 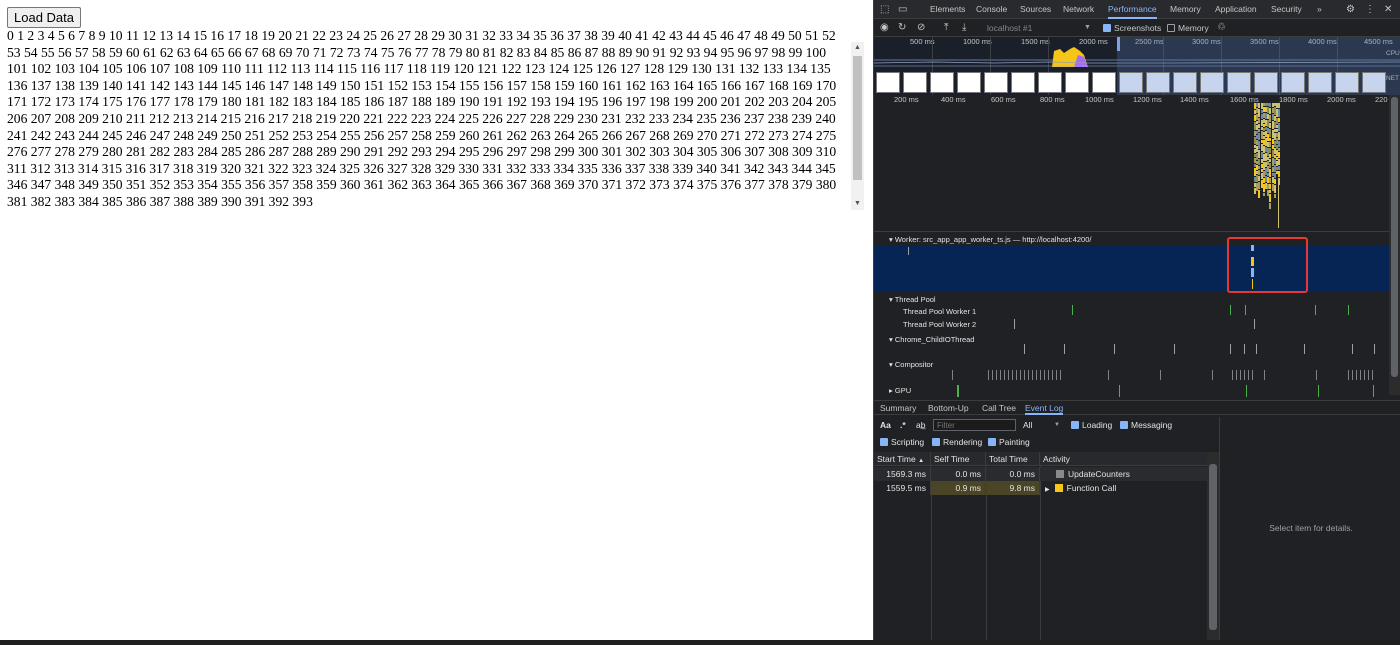 I want to click on tab-event-log: Event Log, so click(x=1044, y=408).